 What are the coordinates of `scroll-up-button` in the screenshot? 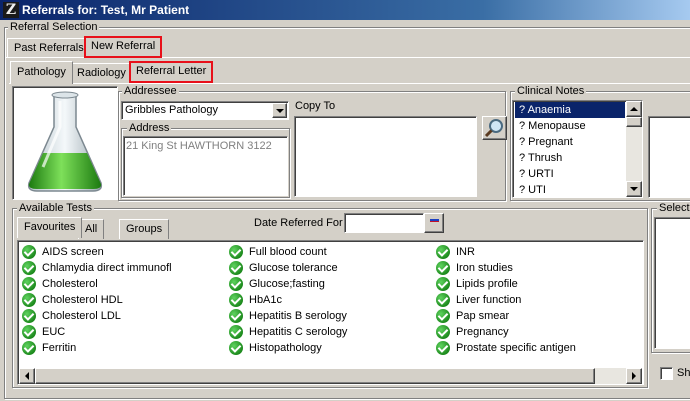 It's located at (634, 109).